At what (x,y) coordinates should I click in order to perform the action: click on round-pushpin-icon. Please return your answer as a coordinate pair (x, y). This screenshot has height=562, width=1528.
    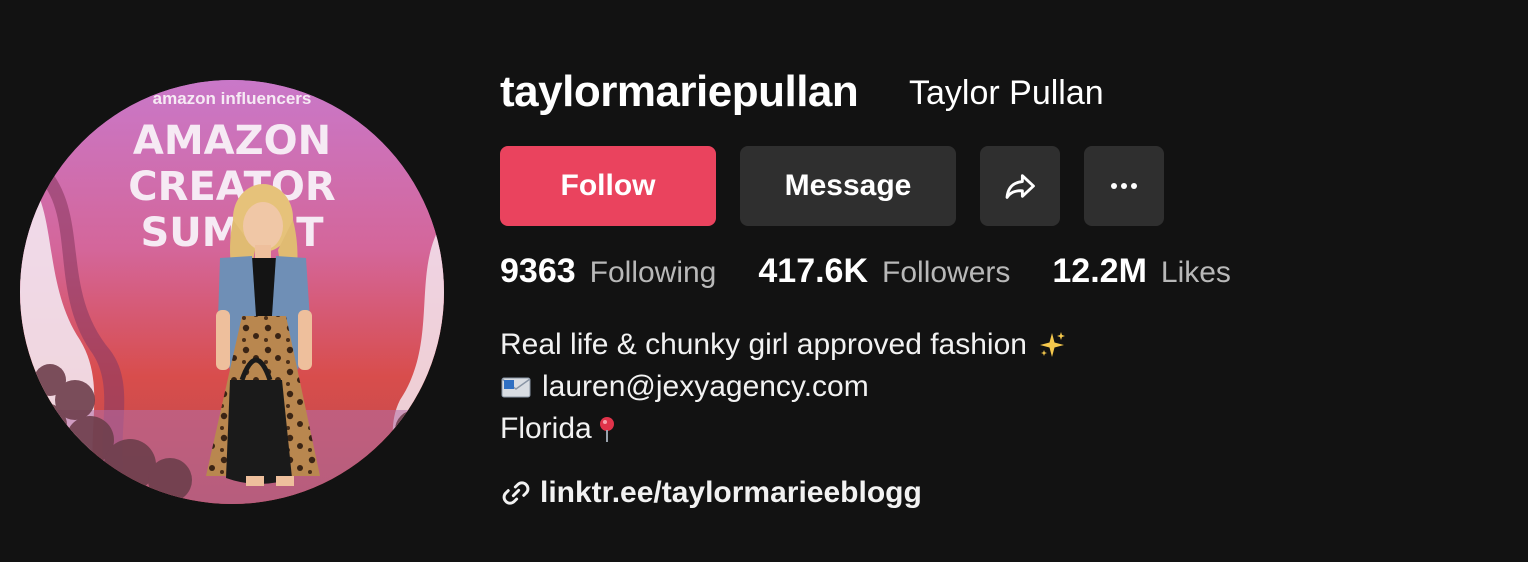
    Looking at the image, I should click on (606, 429).